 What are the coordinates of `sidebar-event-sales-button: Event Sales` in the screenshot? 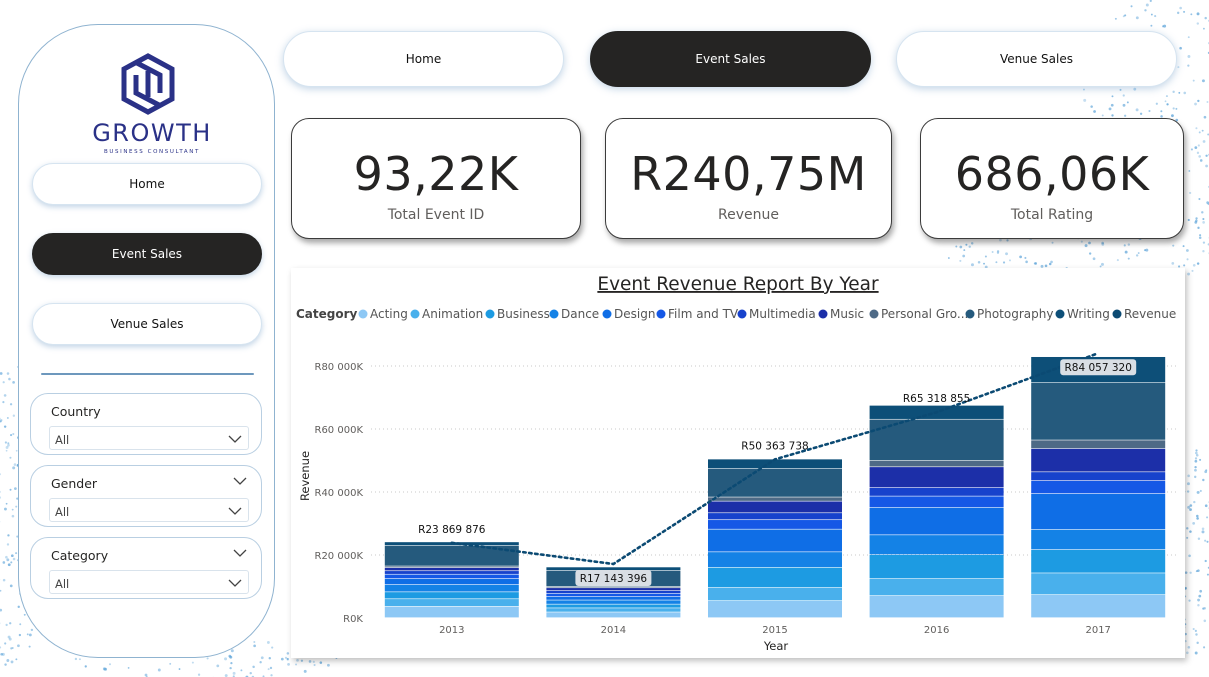 It's located at (147, 254).